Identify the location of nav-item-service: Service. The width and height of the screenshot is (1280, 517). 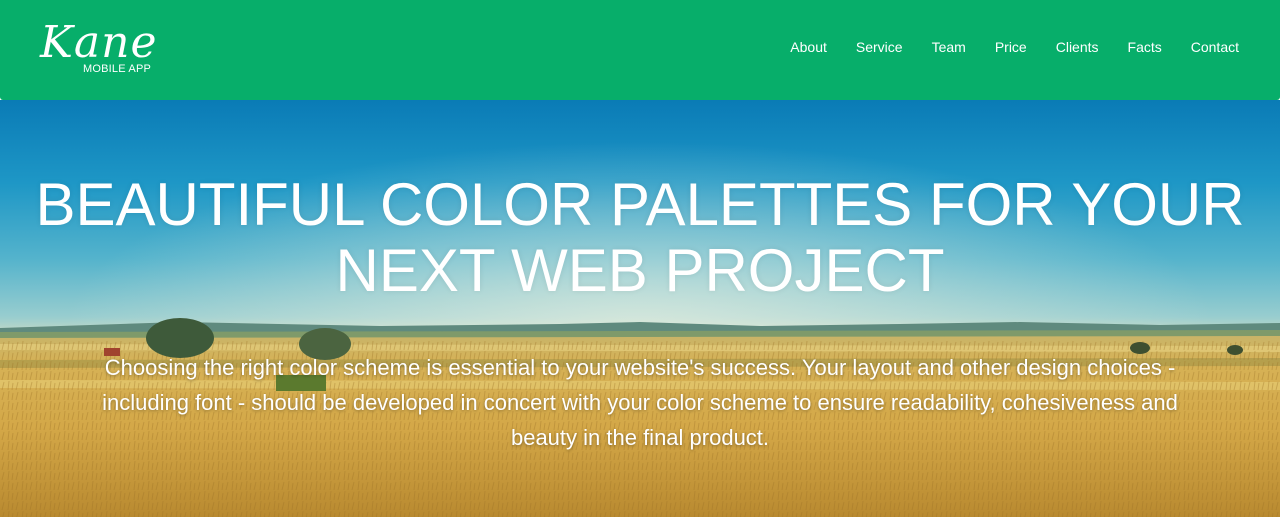
(879, 47).